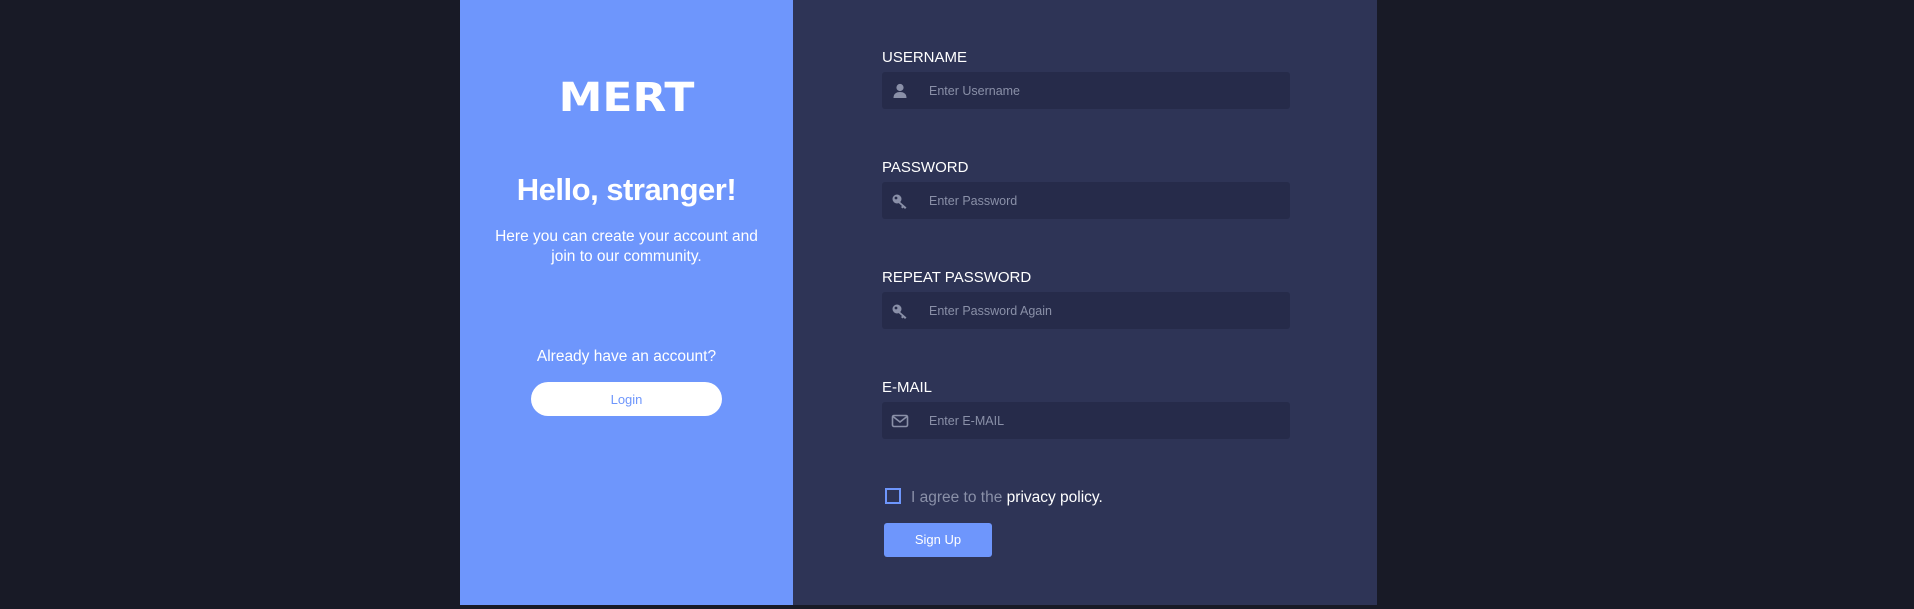  What do you see at coordinates (1104, 420) in the screenshot?
I see `email-input` at bounding box center [1104, 420].